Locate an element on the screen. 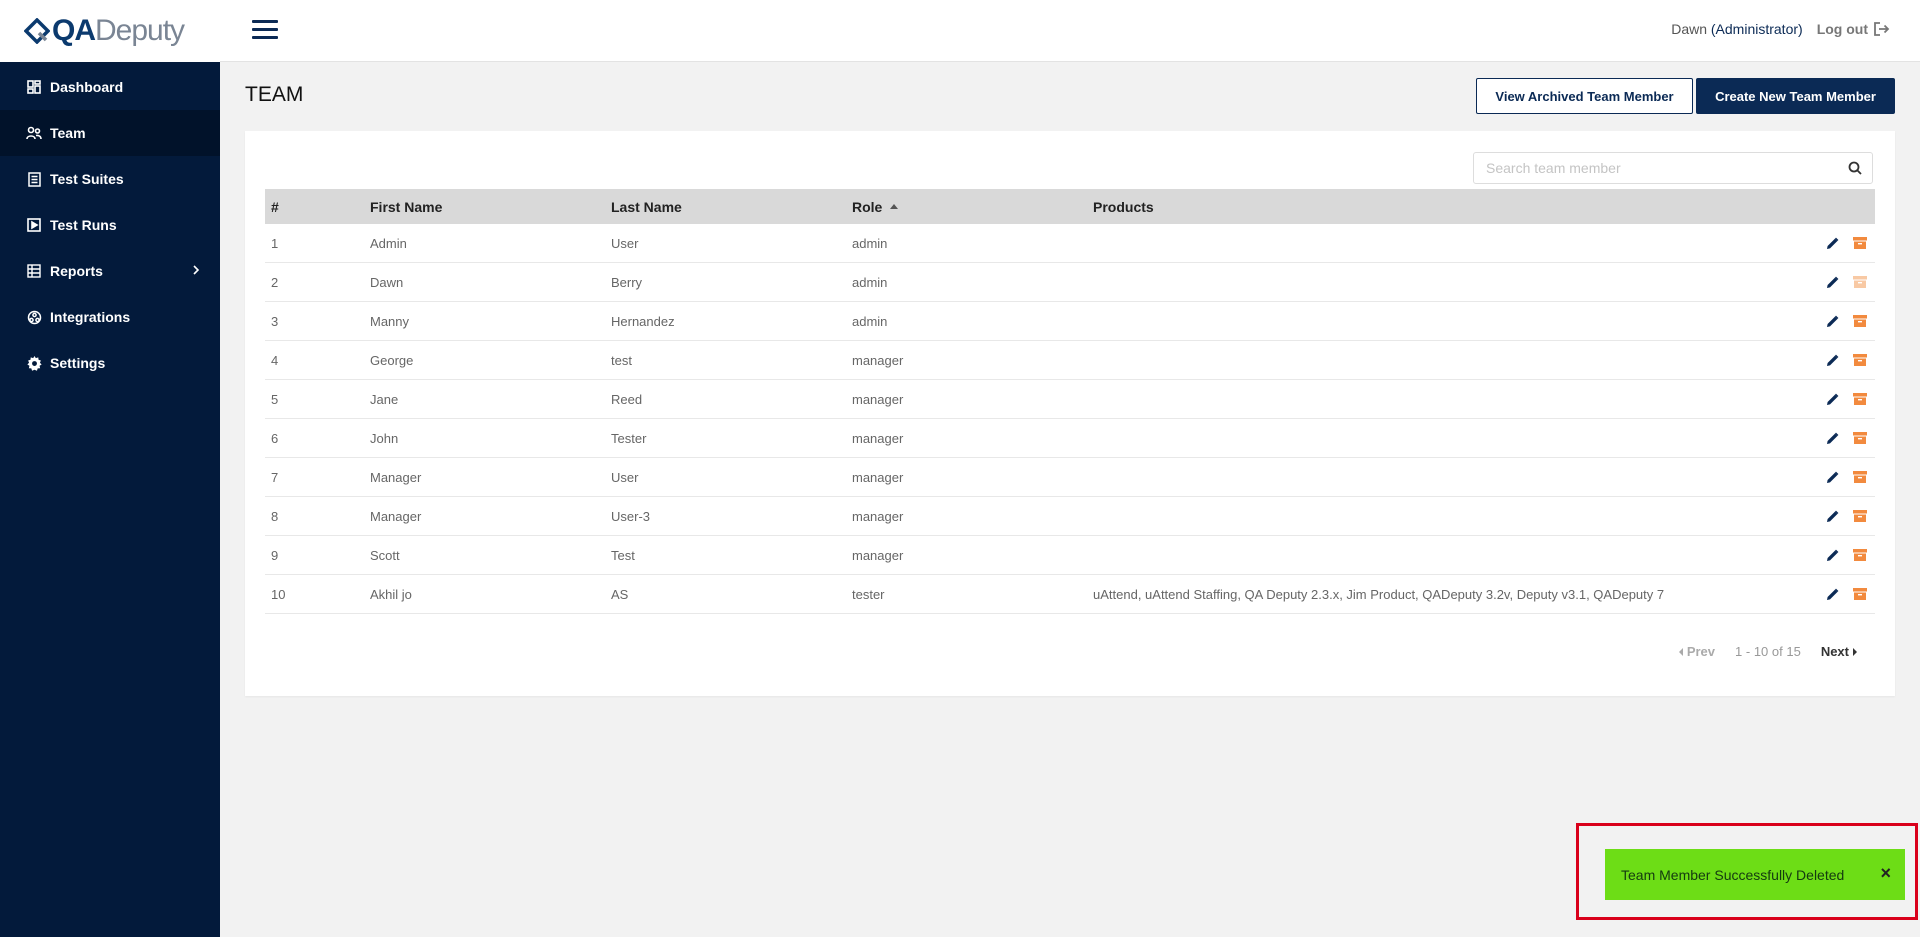  column-header-products: Products is located at coordinates (1450, 207).